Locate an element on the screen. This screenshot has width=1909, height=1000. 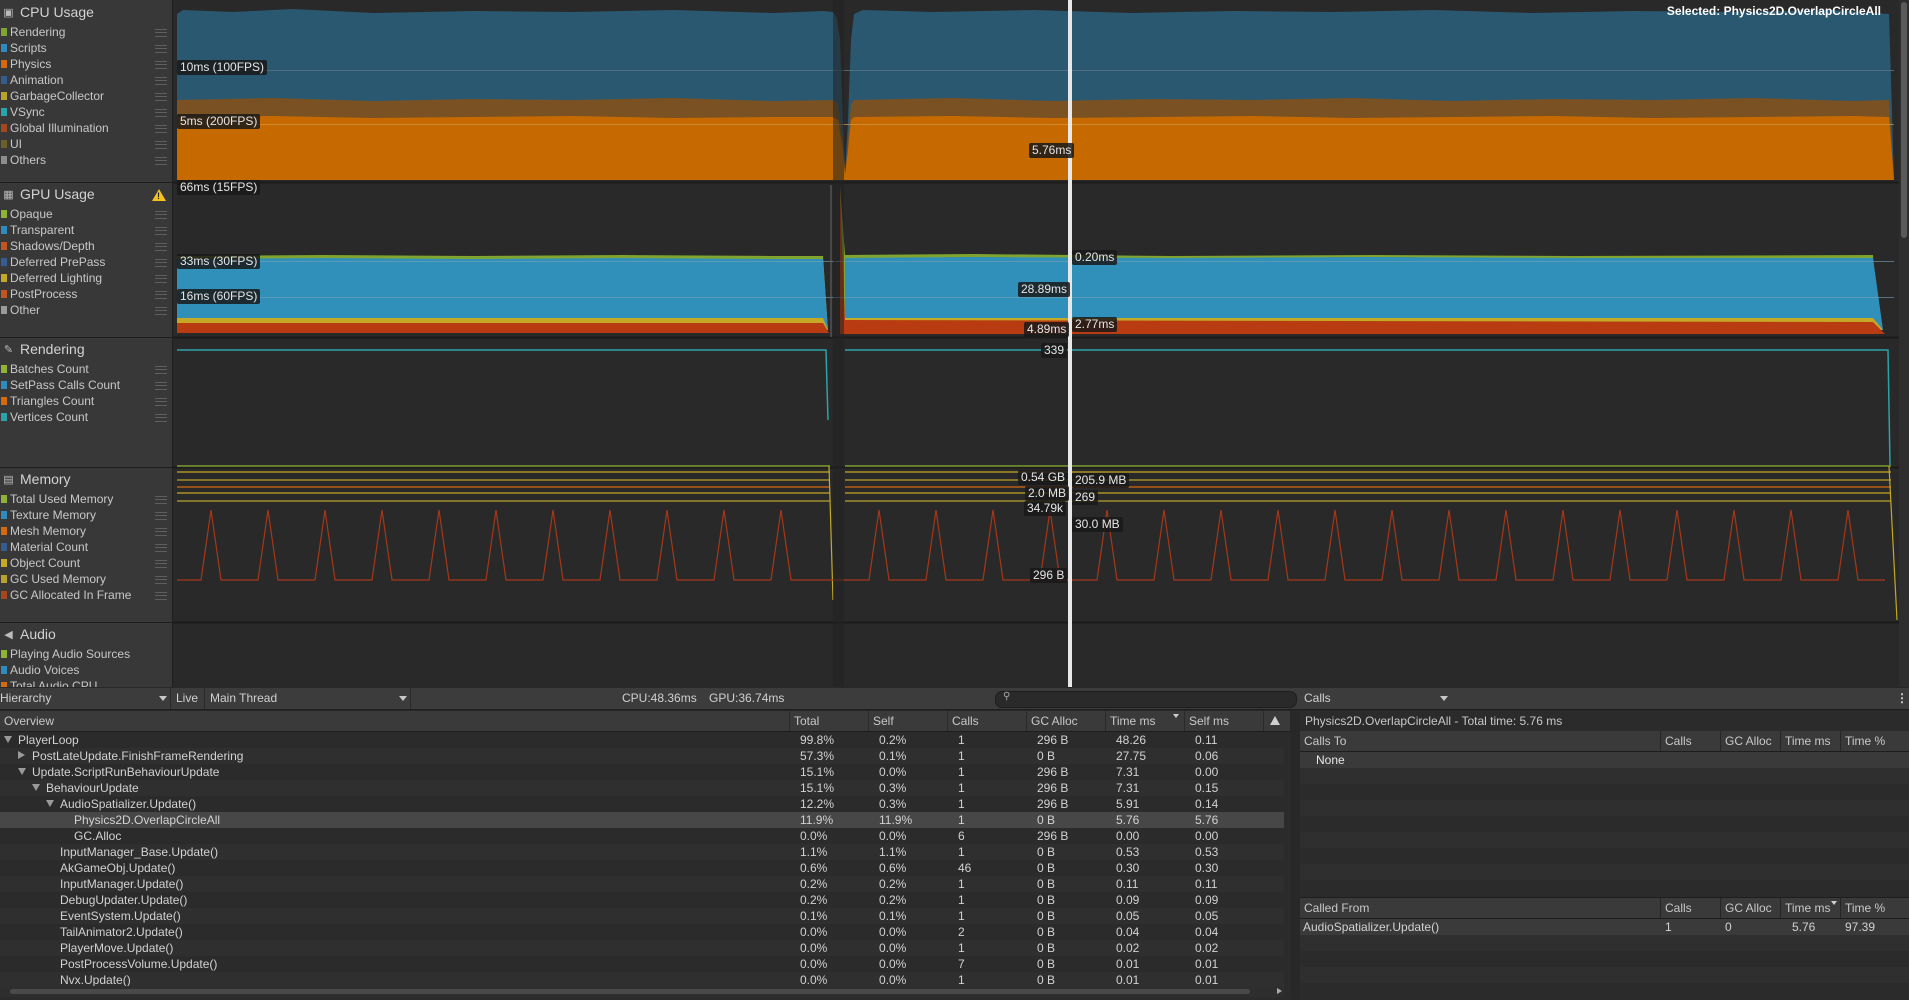
rendering-module-title: ✎ Rendering is located at coordinates (44, 349).